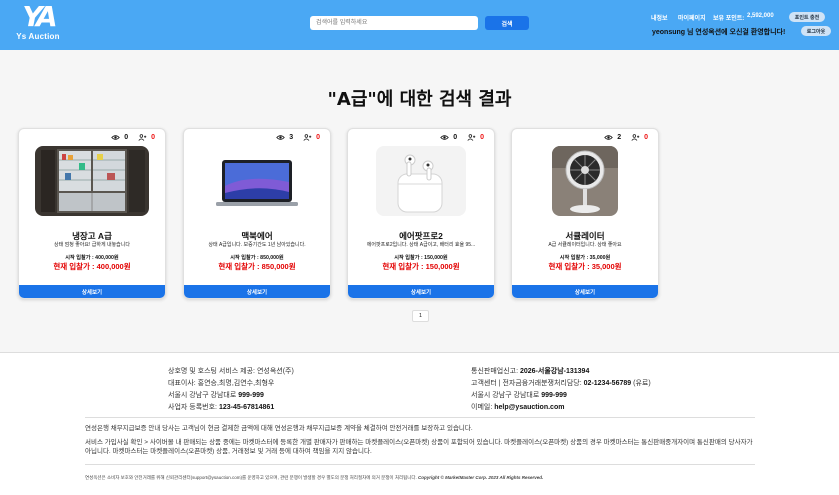 The width and height of the screenshot is (839, 495). Describe the element at coordinates (495, 371) in the screenshot. I see `footer-telecom-label: 통신판매업신고:` at that location.